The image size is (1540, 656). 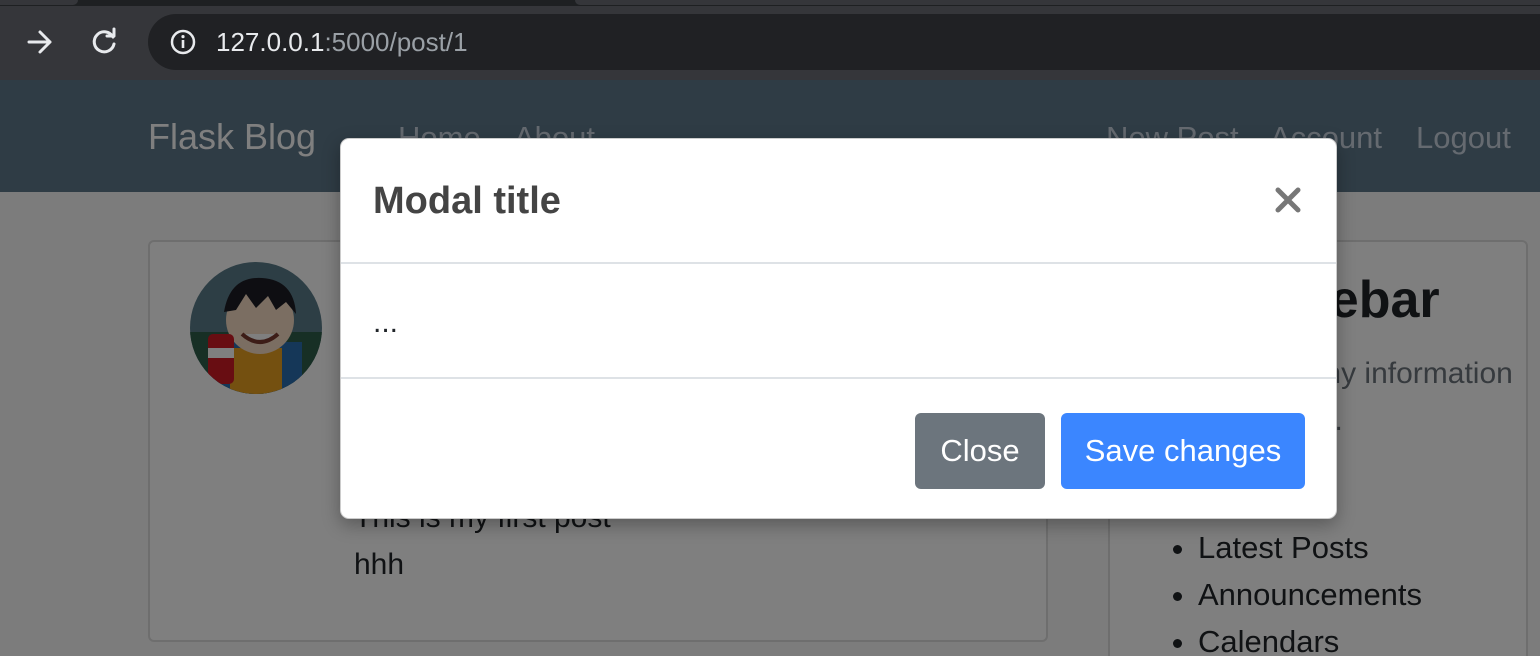 I want to click on save-changes-button: Save changes, so click(x=1183, y=451).